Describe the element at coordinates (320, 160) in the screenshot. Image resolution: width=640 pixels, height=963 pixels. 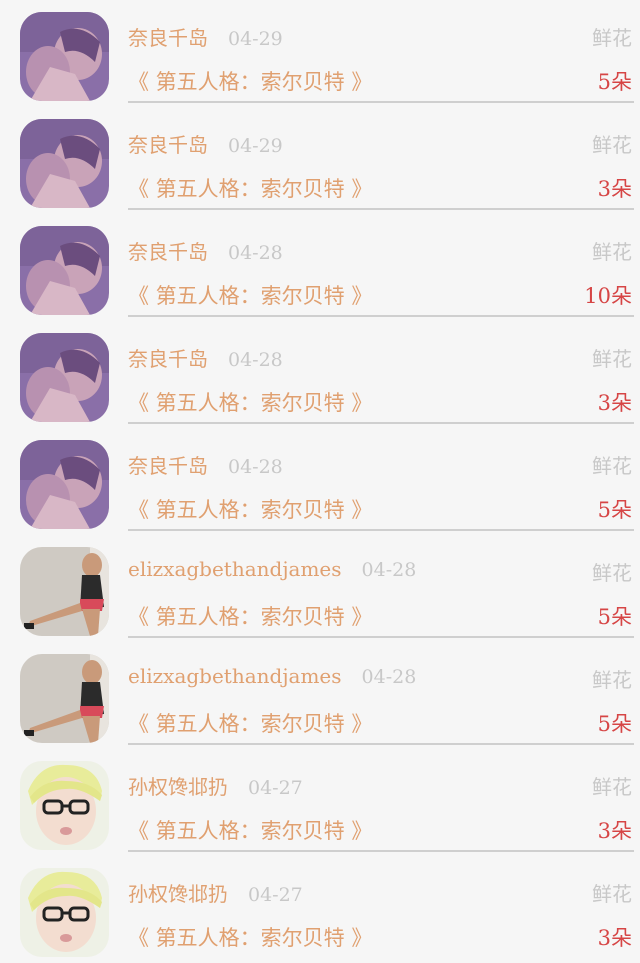
I see `list-item: 奈良千岛 04-29 鲜花 《 第五人格：索尔贝特 》 3朵` at that location.